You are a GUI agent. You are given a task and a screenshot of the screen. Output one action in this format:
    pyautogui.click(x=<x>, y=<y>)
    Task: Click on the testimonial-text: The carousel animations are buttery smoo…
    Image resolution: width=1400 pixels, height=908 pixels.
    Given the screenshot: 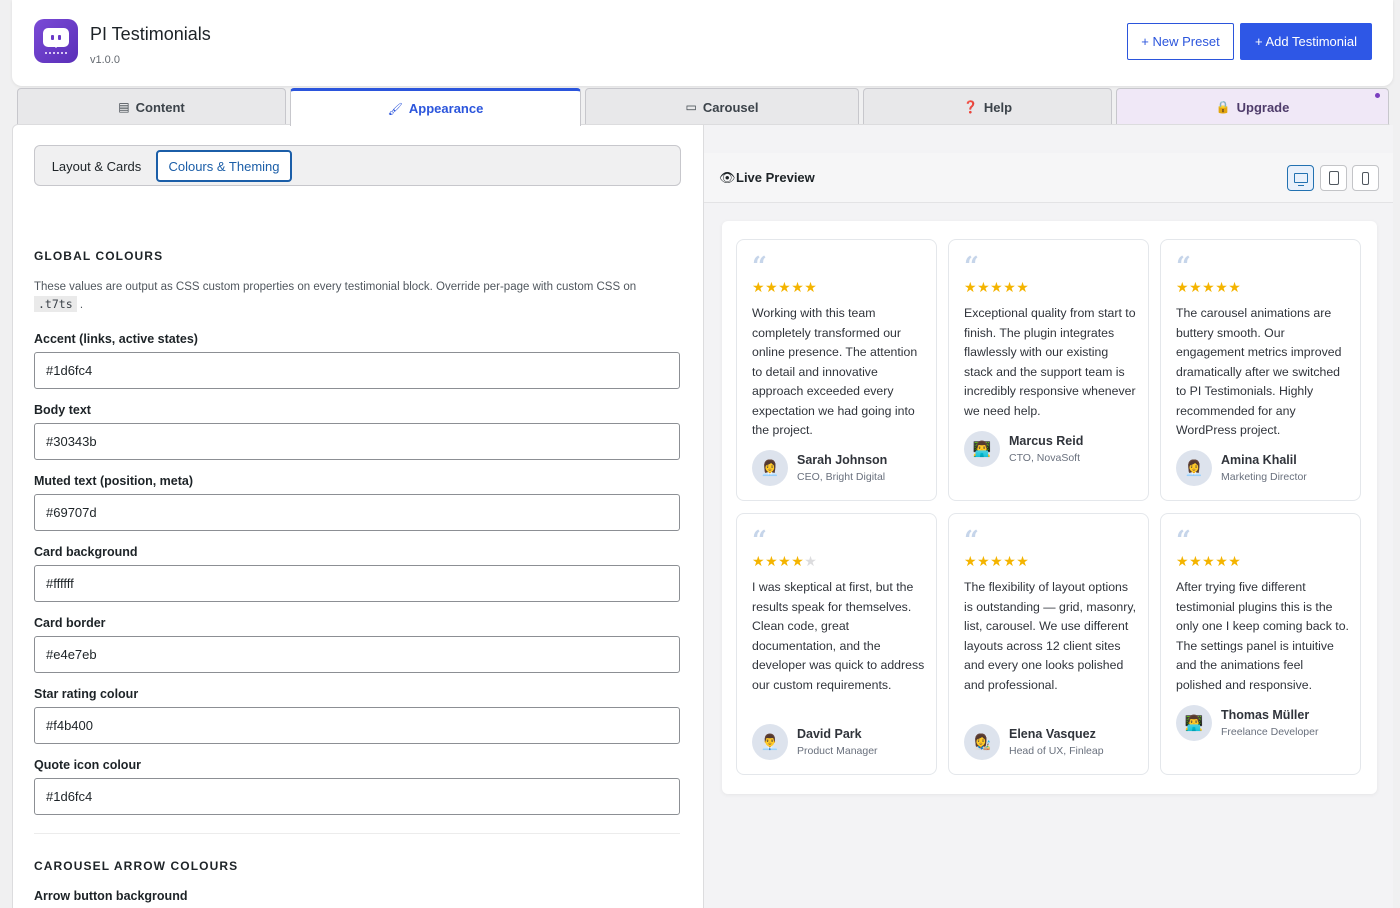 What is the action you would take?
    pyautogui.click(x=1259, y=371)
    